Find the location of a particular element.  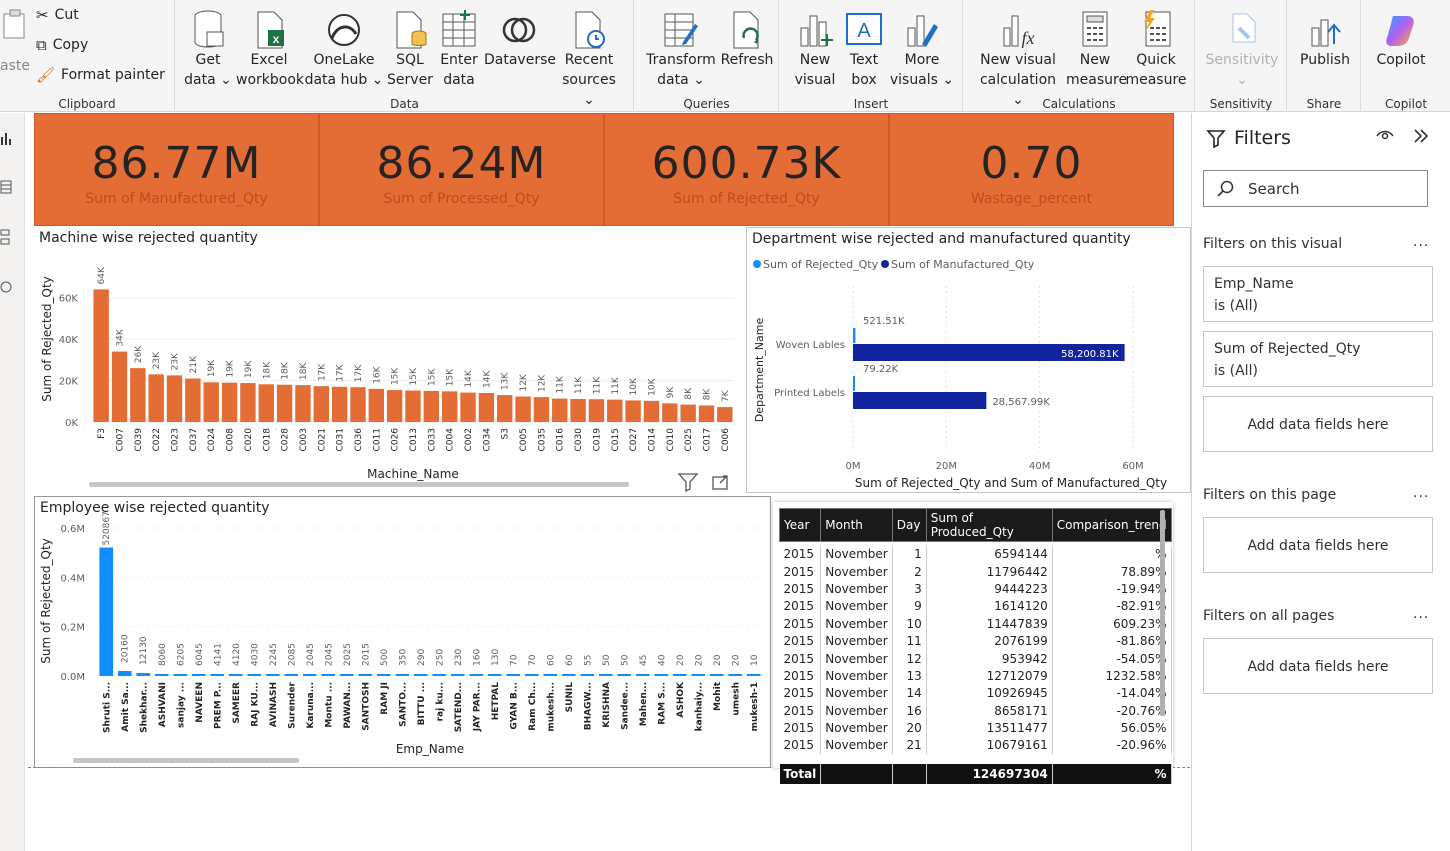

model-view-icon is located at coordinates (7, 237).